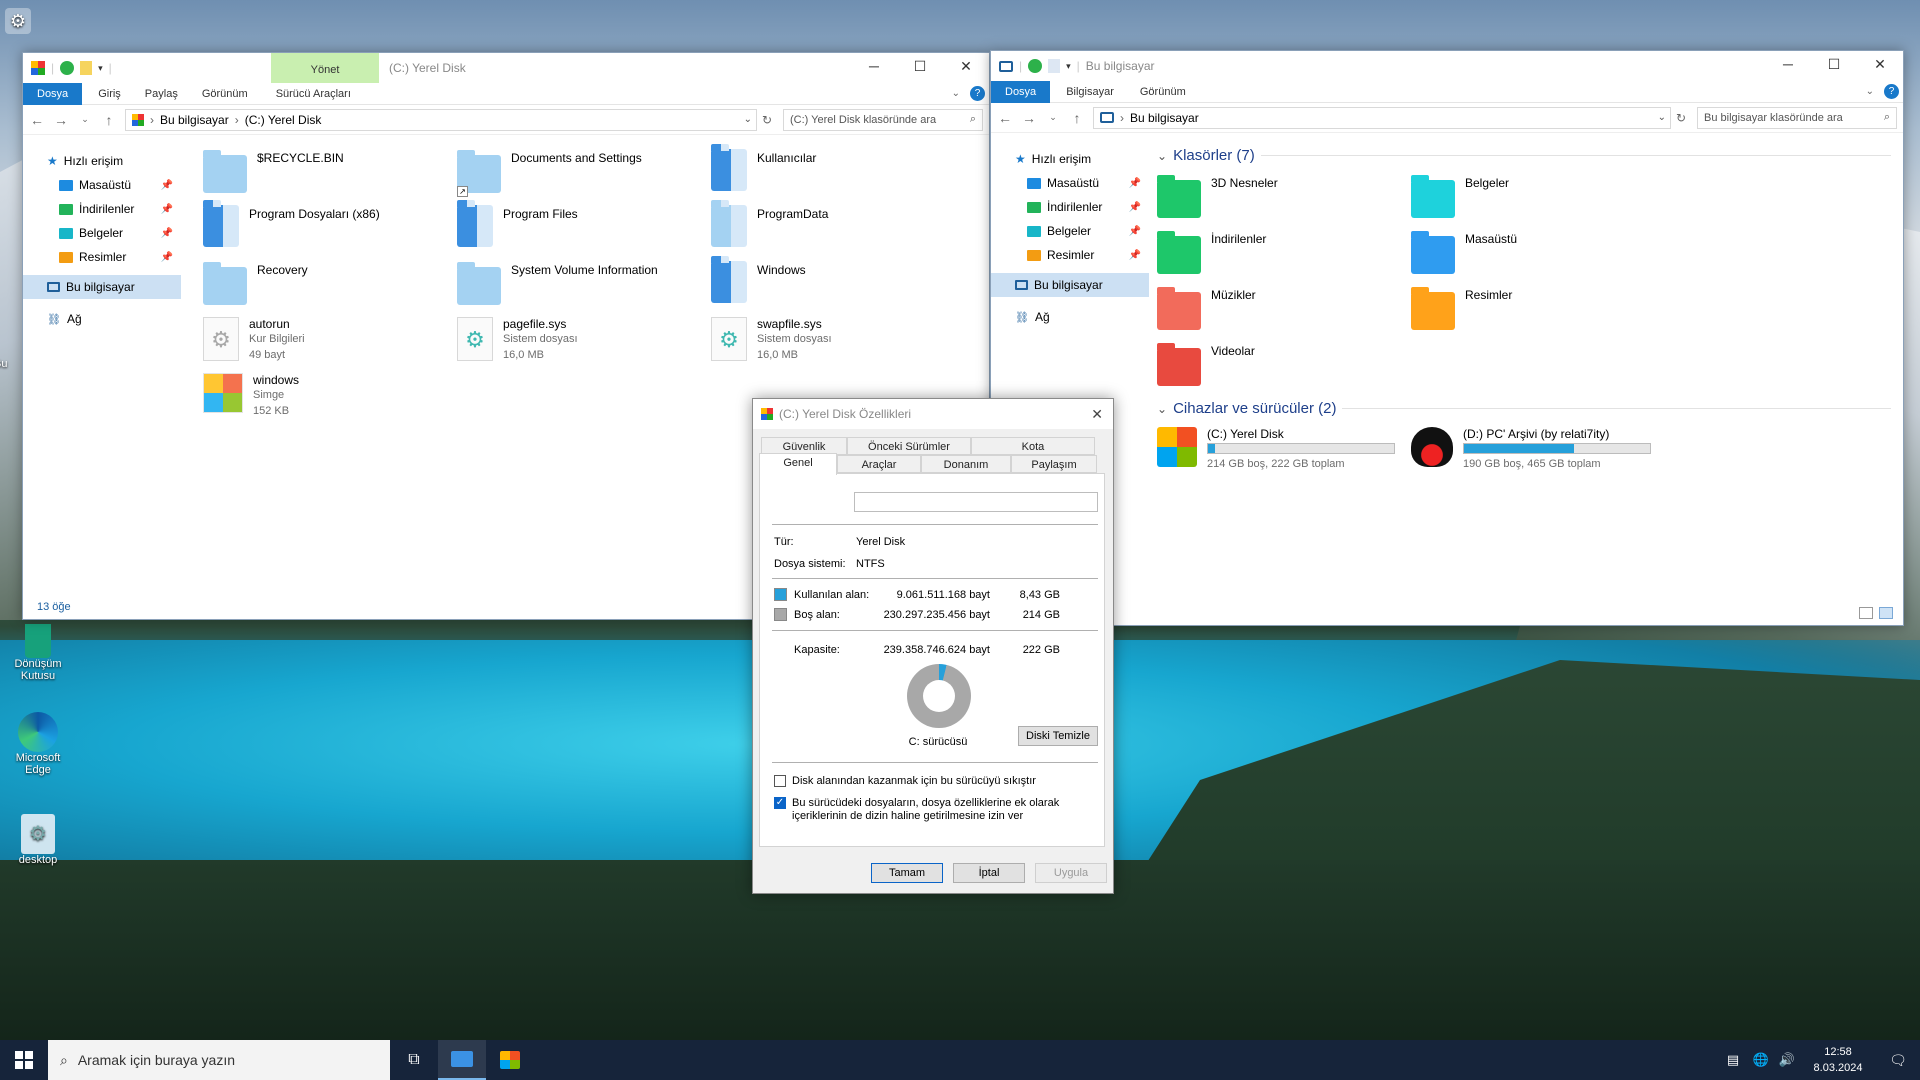 The height and width of the screenshot is (1080, 1920). Describe the element at coordinates (584, 289) in the screenshot. I see `file-item: System Volume Information` at that location.